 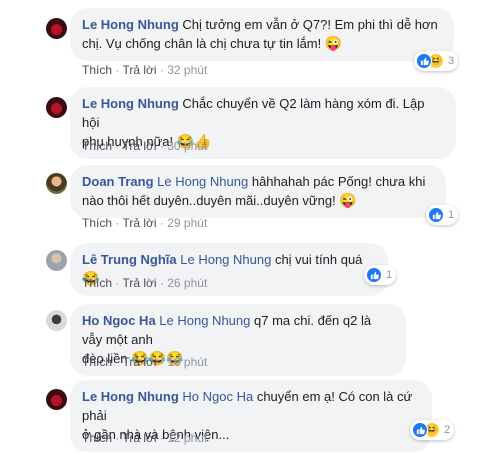 I want to click on comment-author: Lê Trung Nghĩa, so click(x=129, y=259).